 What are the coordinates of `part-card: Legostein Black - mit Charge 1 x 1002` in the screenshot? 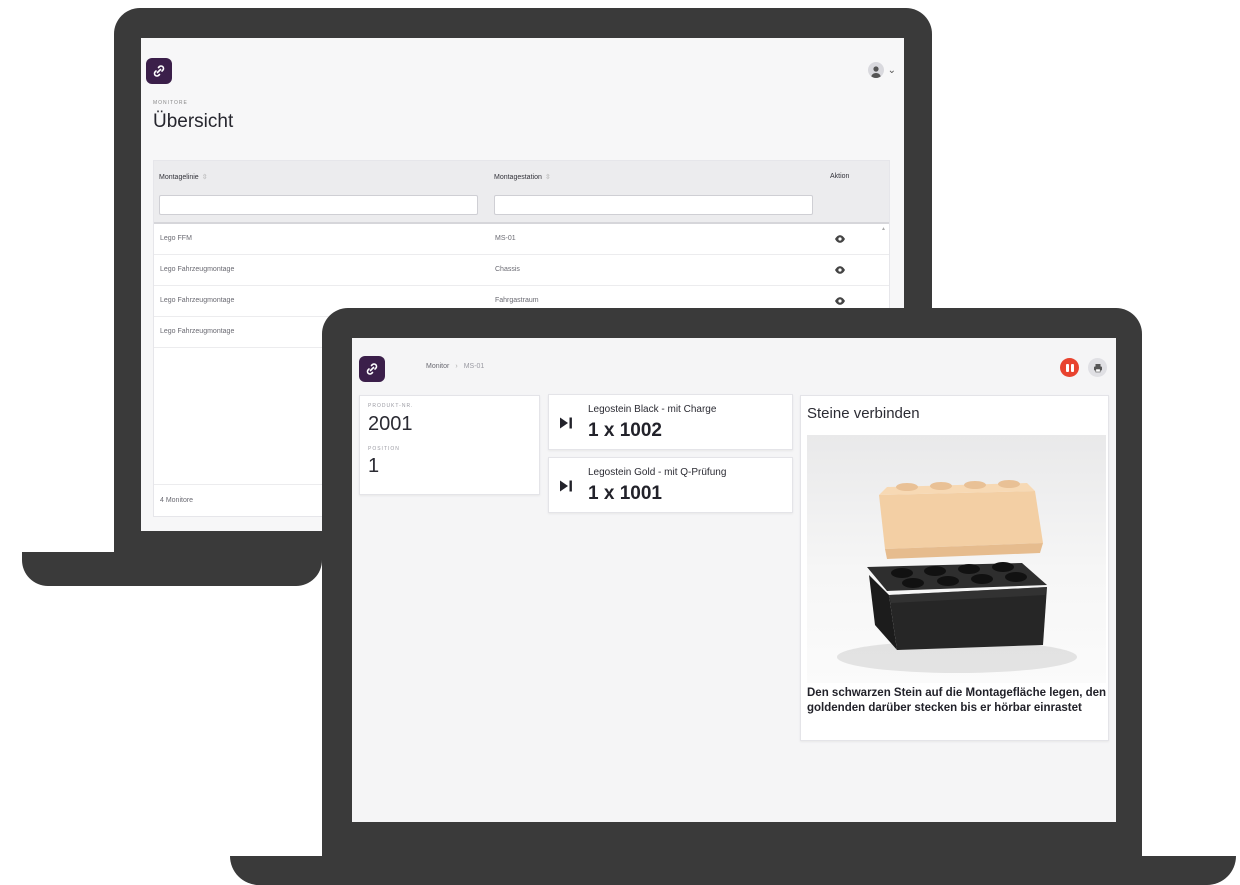 It's located at (670, 422).